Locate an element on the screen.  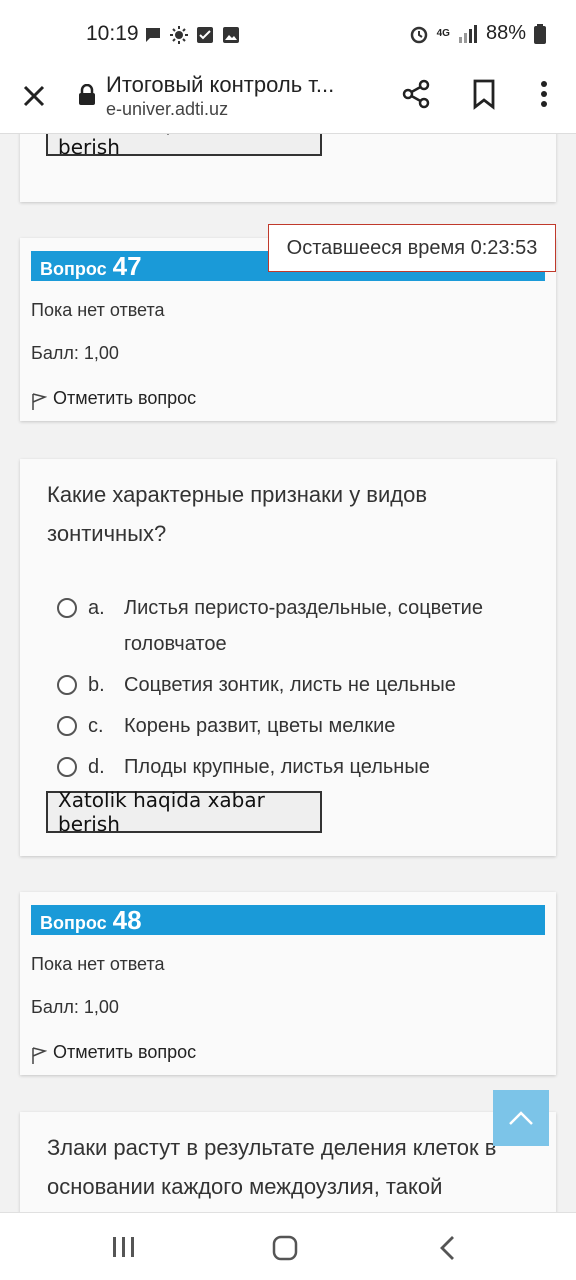
answer-letter: a. is located at coordinates (96, 608).